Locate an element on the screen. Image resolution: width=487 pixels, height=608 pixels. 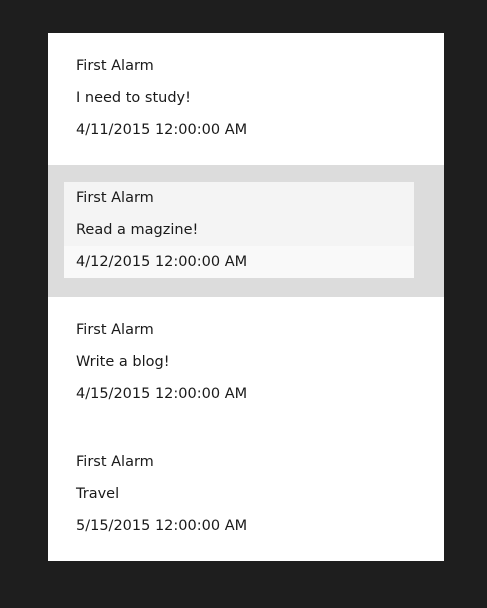
alarm-datetime: 4/12/2015 12:00:00 AM is located at coordinates (239, 262).